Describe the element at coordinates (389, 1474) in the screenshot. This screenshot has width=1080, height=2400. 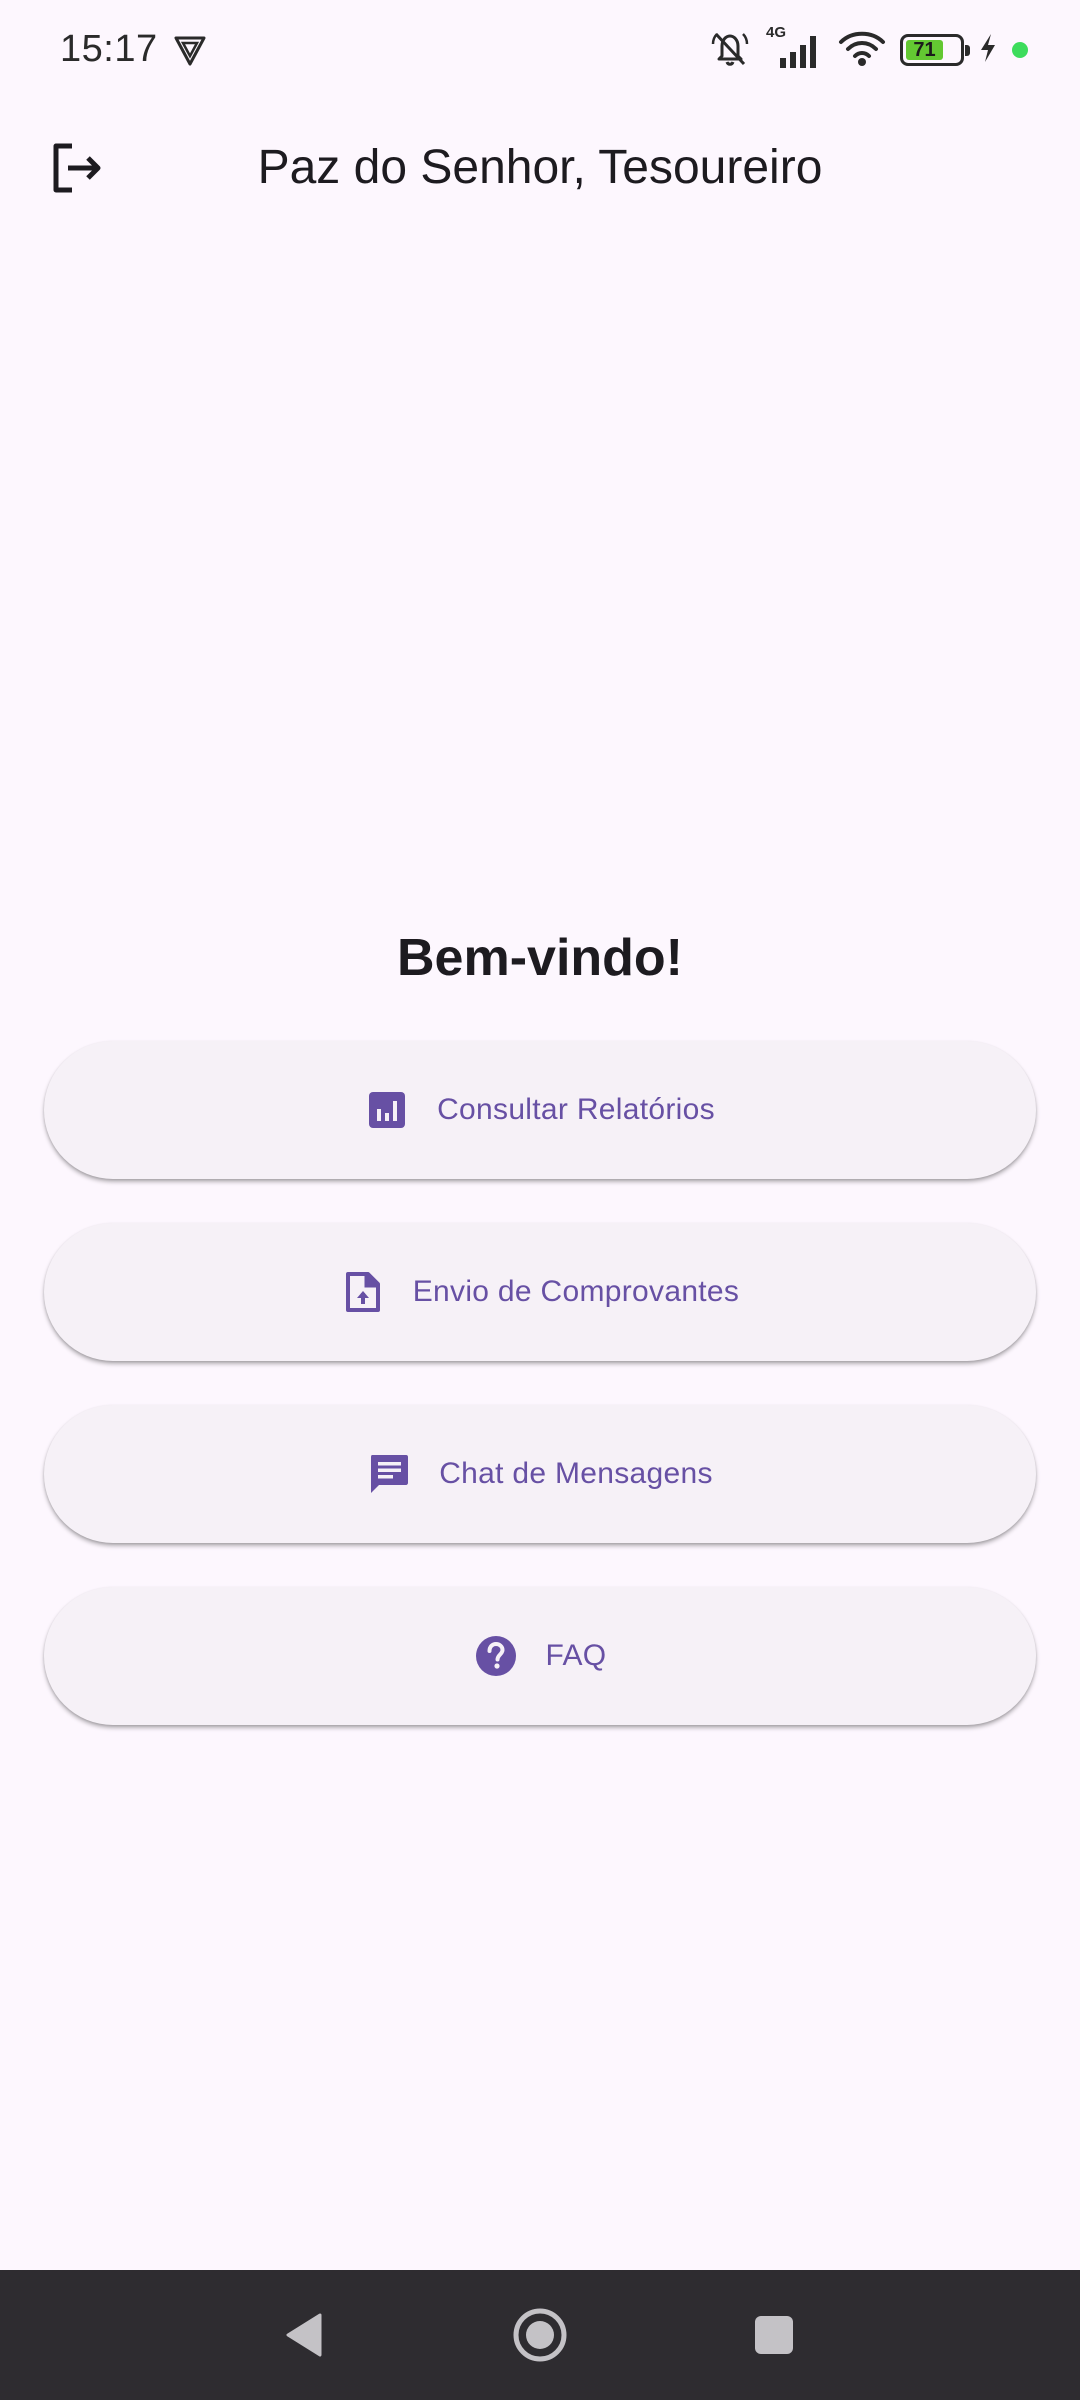
I see `chat-icon` at that location.